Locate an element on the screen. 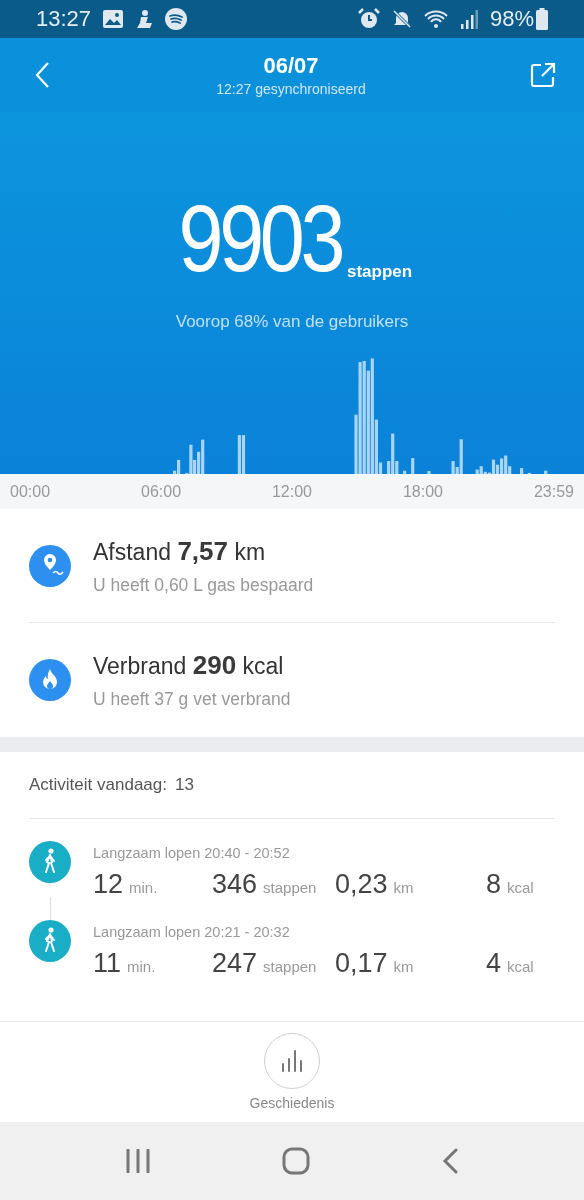  share-button is located at coordinates (543, 75).